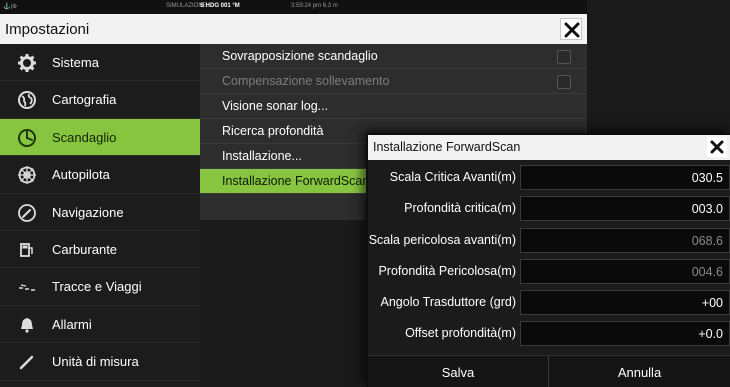 The height and width of the screenshot is (387, 730). I want to click on field-row-offset-profondita: Offset profondità(m) +0.0, so click(549, 333).